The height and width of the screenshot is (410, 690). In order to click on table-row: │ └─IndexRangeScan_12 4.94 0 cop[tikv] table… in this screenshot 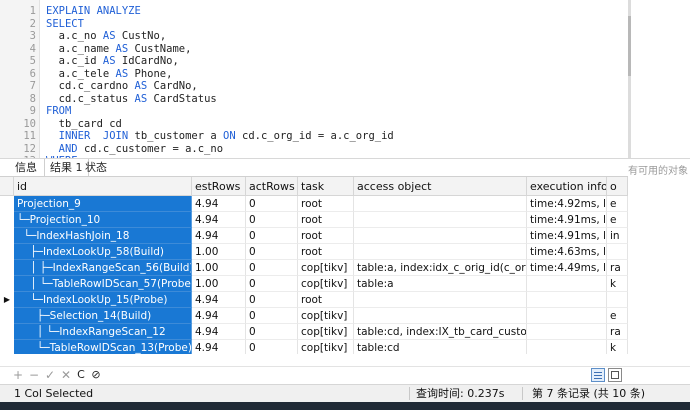, I will do `click(314, 332)`.